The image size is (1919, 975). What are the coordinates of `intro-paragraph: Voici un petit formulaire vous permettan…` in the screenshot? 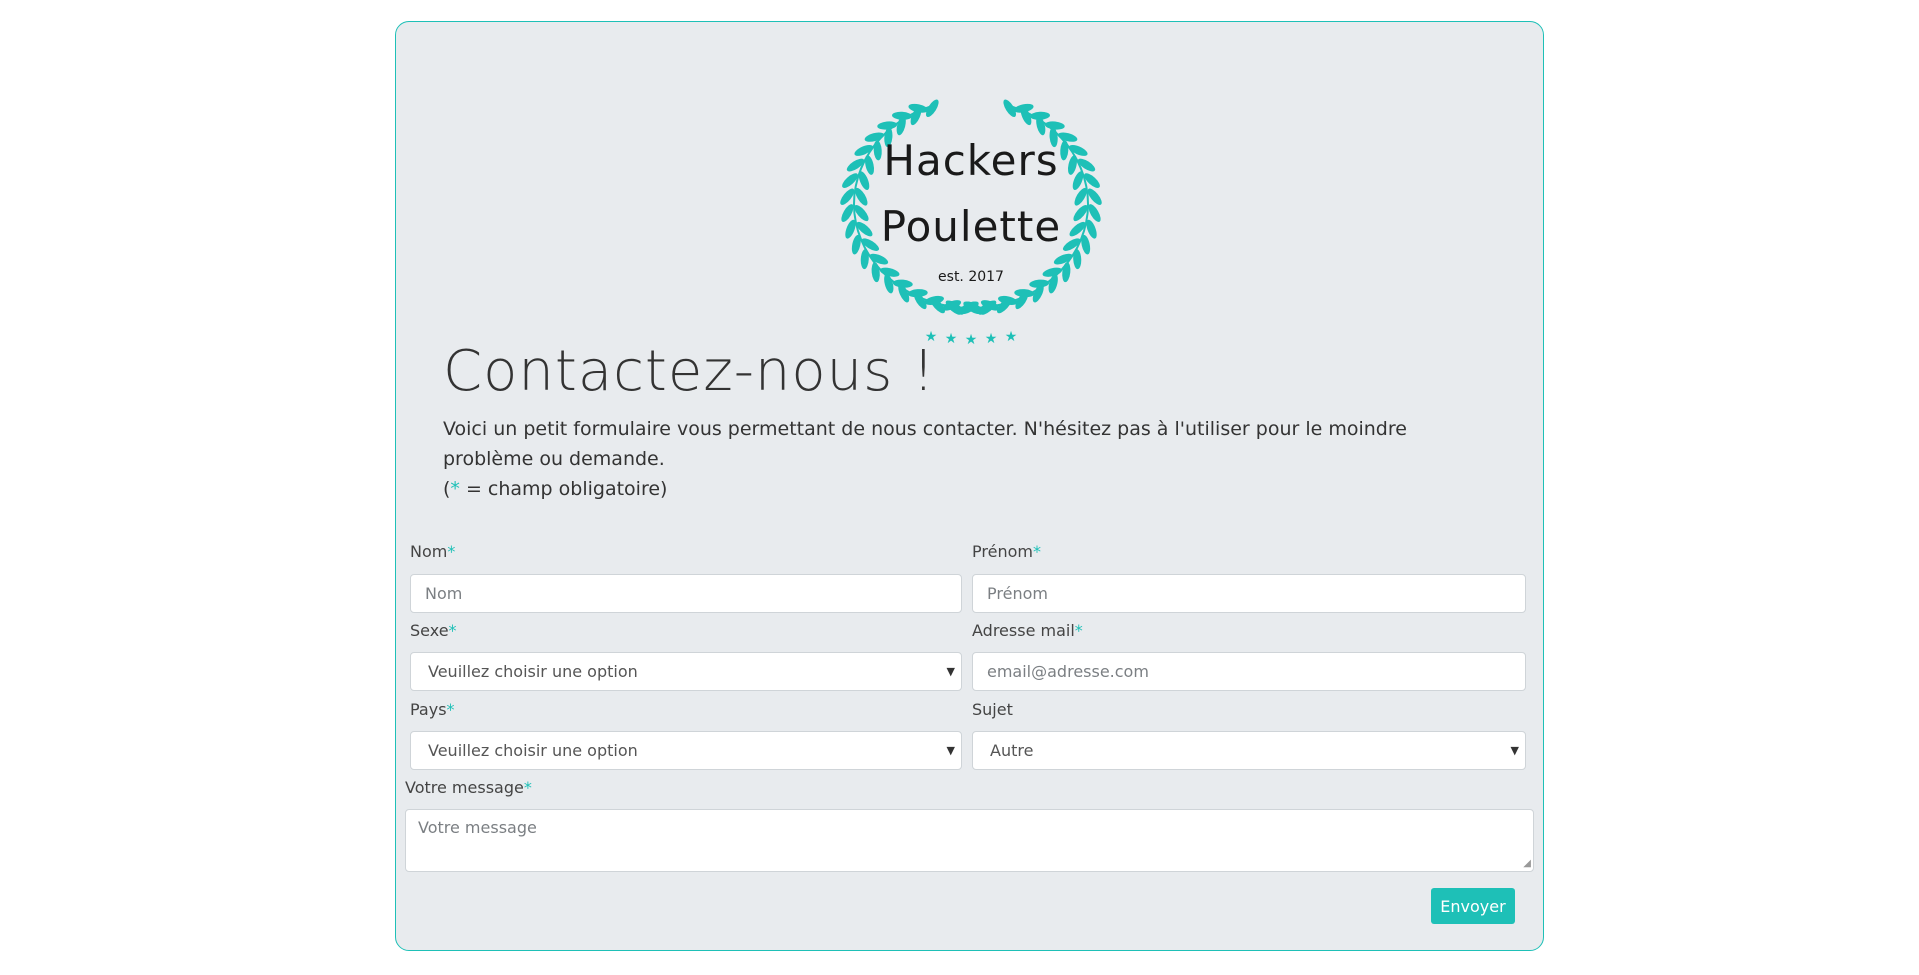 It's located at (925, 444).